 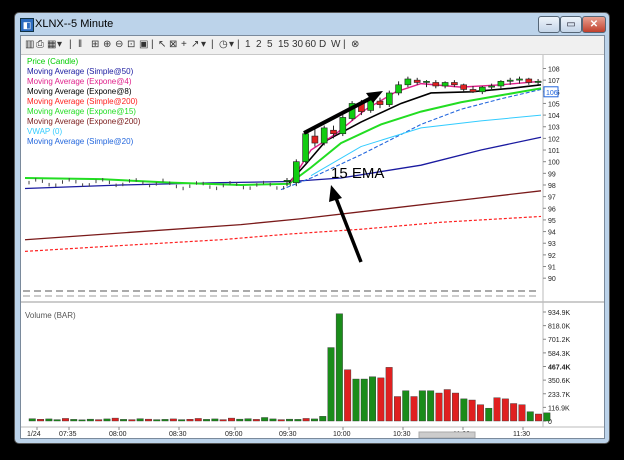 What do you see at coordinates (288, 434) in the screenshot?
I see `time-tick-label: 09:30` at bounding box center [288, 434].